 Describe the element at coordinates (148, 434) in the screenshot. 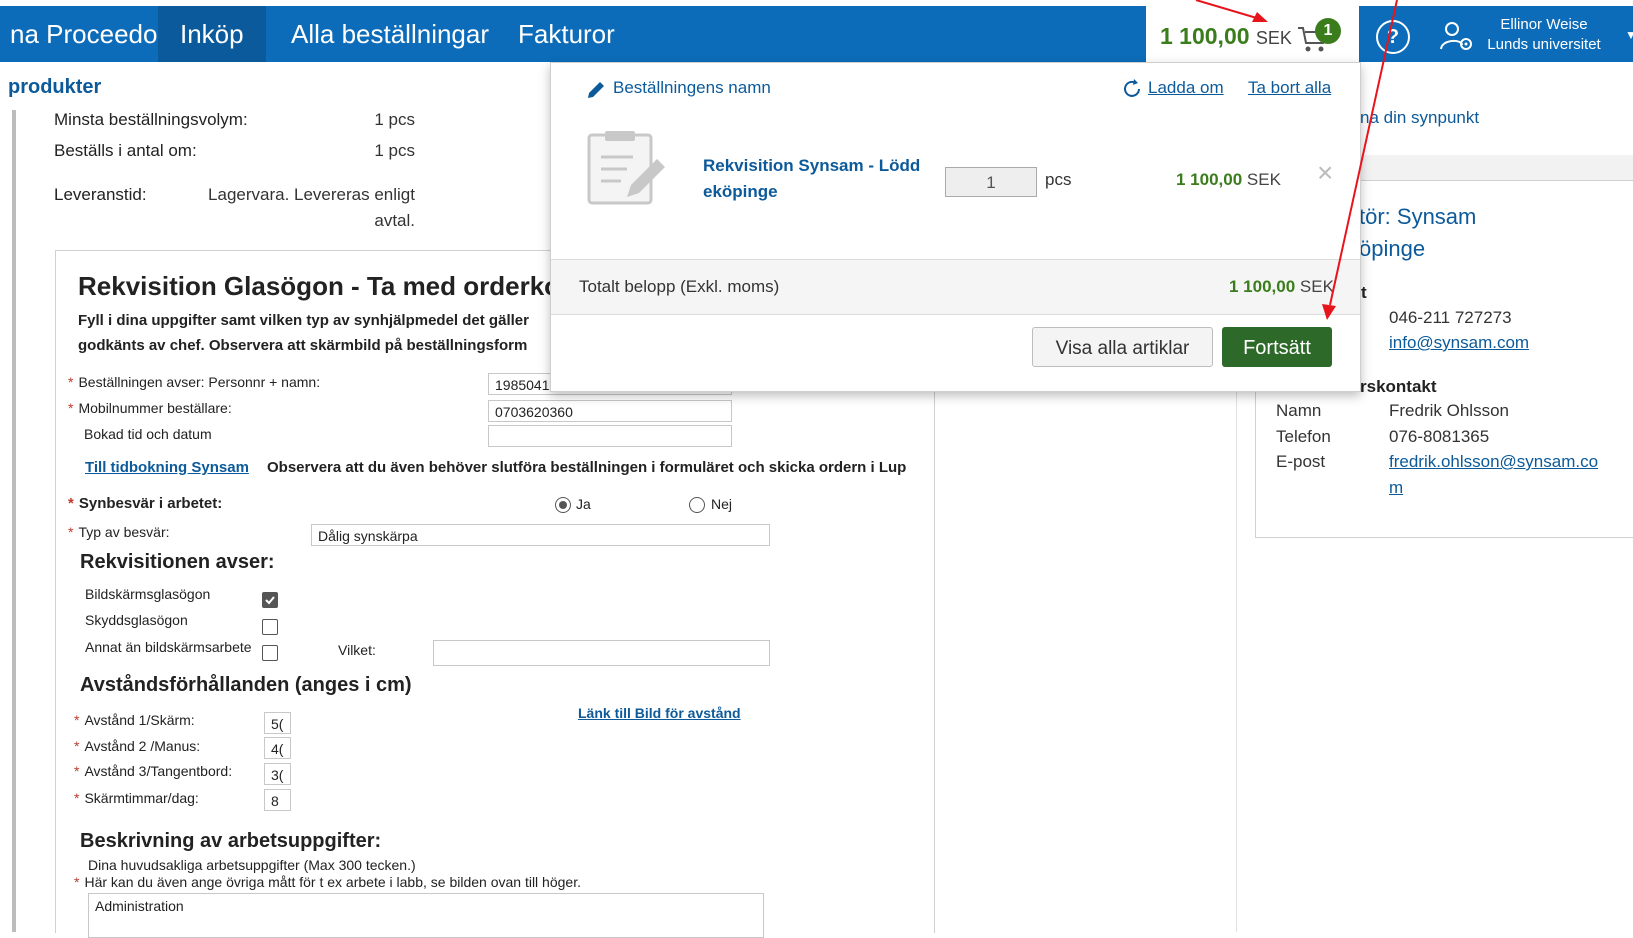

I see `booked-time-label: Bokad tid och datum` at that location.